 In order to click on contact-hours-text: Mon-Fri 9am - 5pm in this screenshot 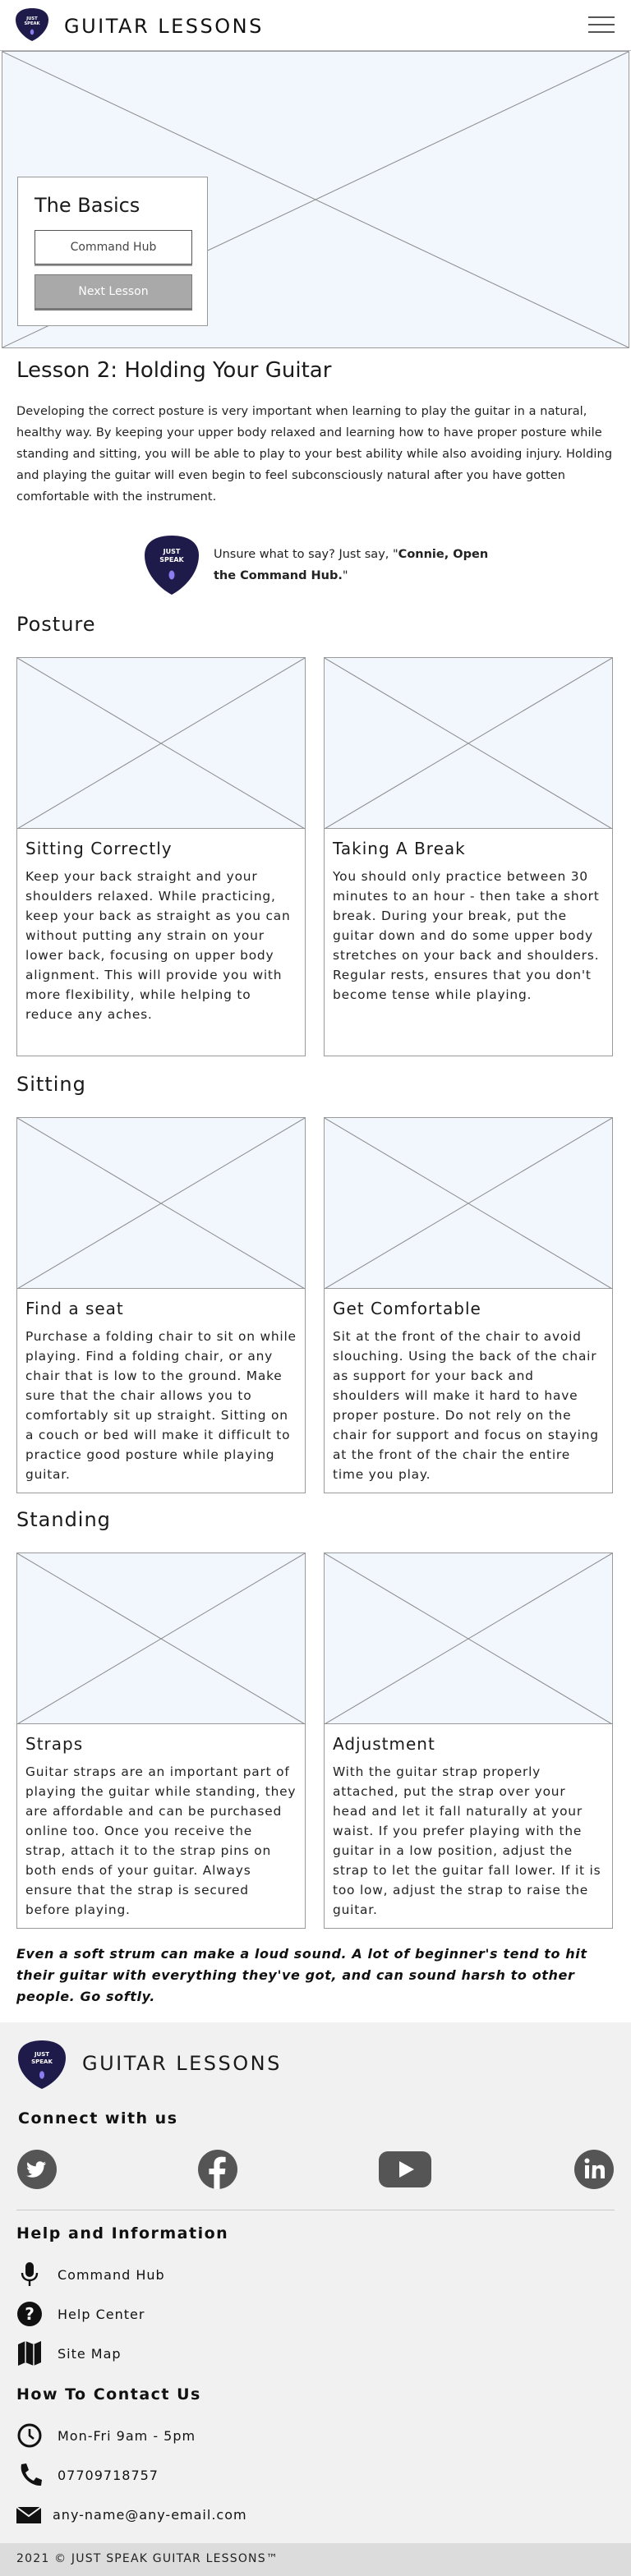, I will do `click(127, 2436)`.